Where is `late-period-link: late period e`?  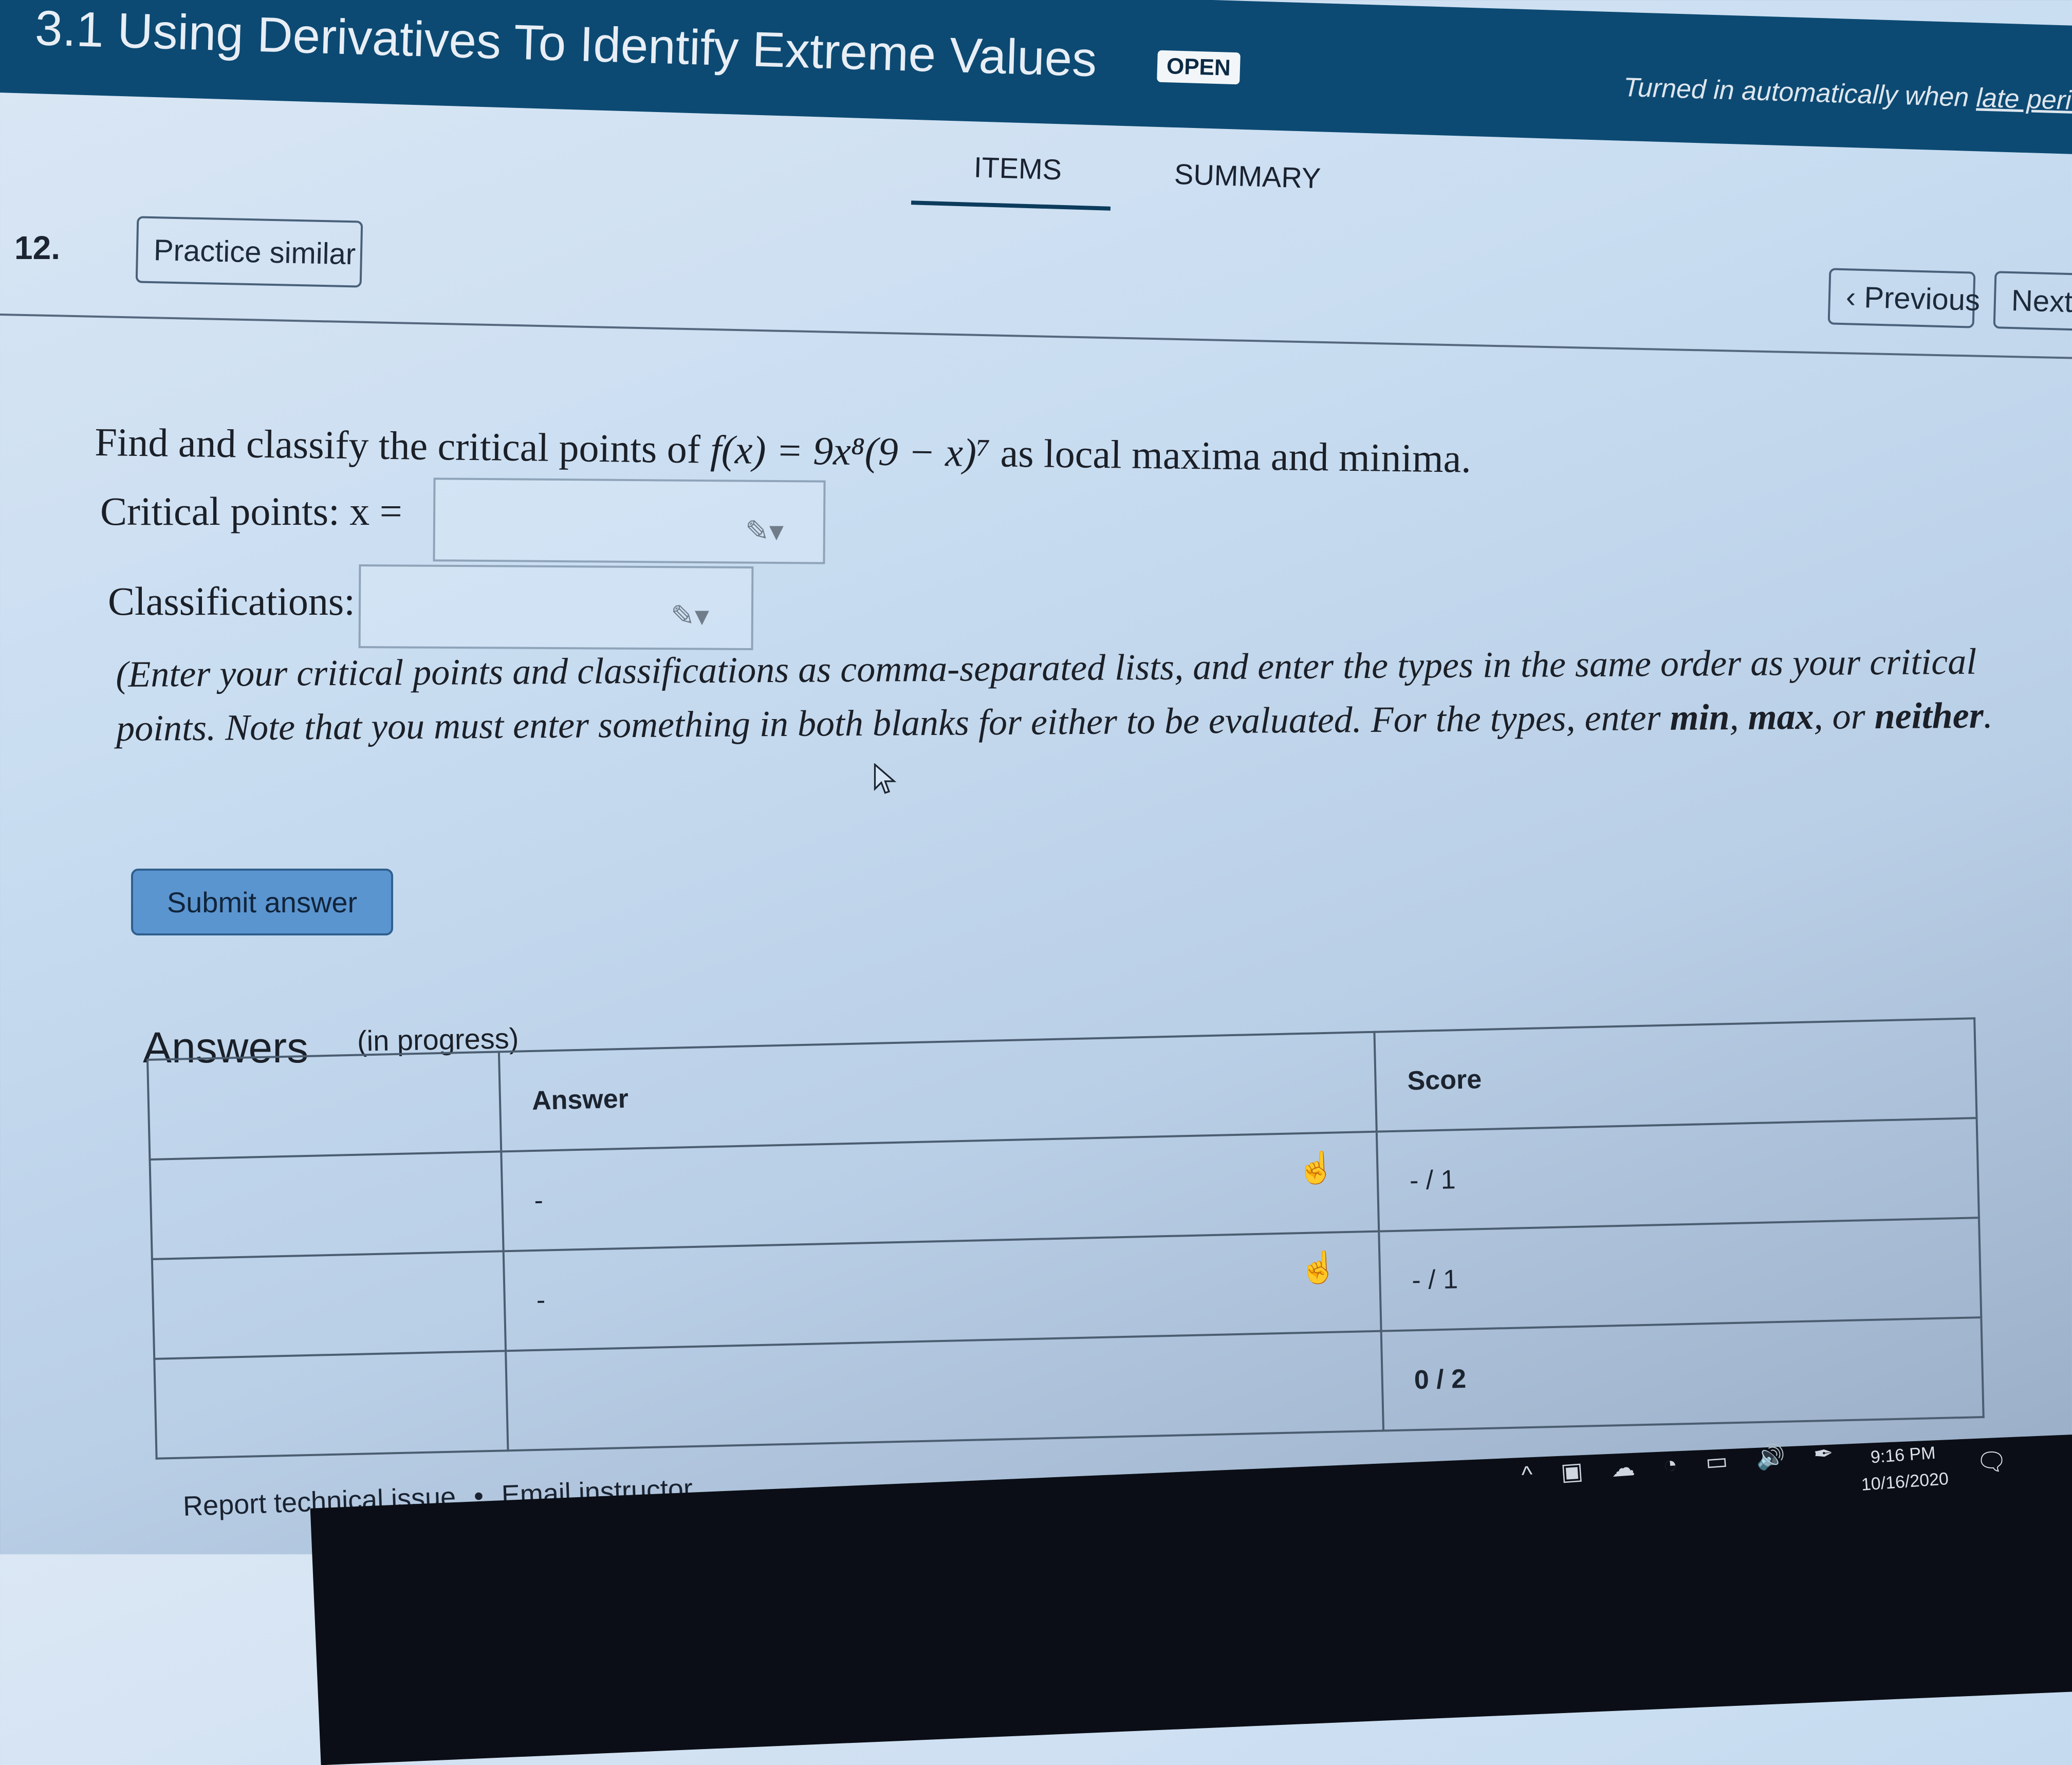
late-period-link: late period e is located at coordinates (2024, 100).